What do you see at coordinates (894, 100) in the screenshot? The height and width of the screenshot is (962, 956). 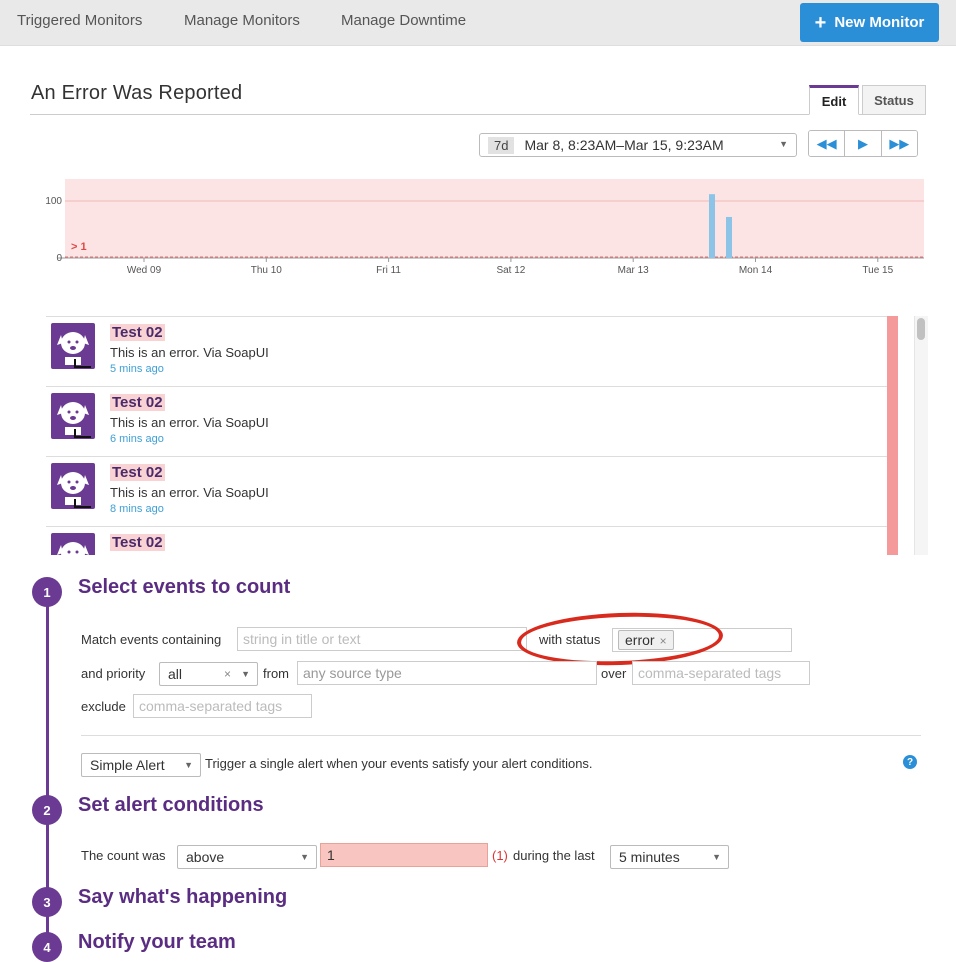 I see `tab-status: Status` at bounding box center [894, 100].